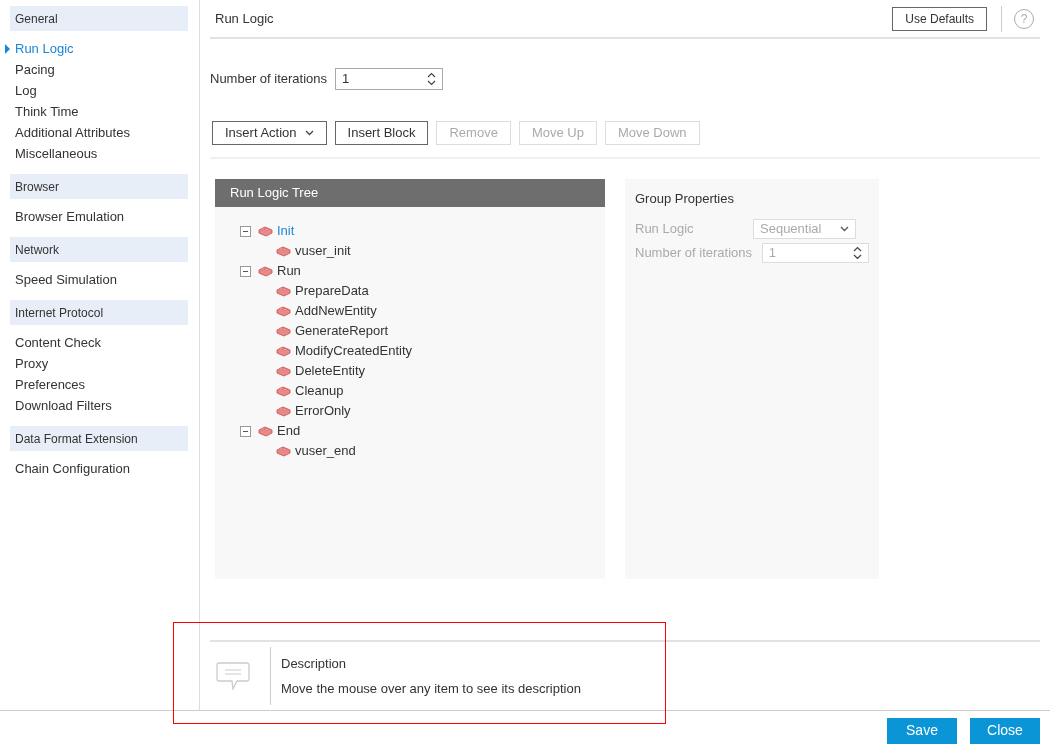 The image size is (1050, 750). Describe the element at coordinates (336, 311) in the screenshot. I see `tree-node-label: AddNewEntity` at that location.